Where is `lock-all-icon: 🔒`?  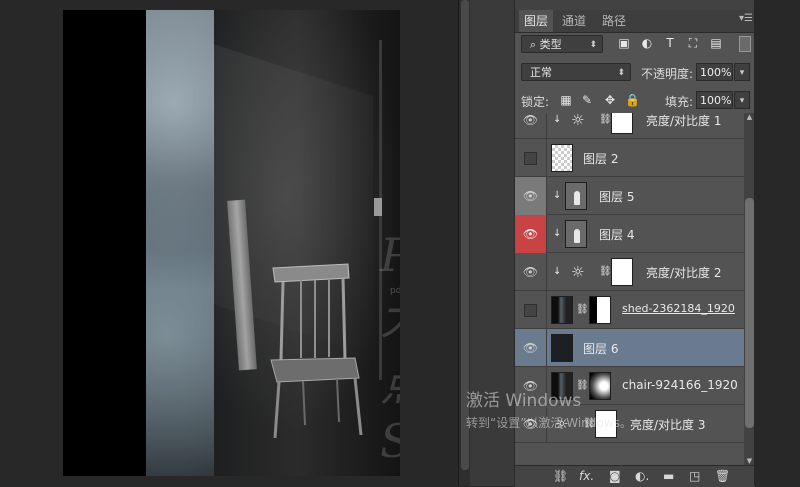 lock-all-icon: 🔒 is located at coordinates (632, 100).